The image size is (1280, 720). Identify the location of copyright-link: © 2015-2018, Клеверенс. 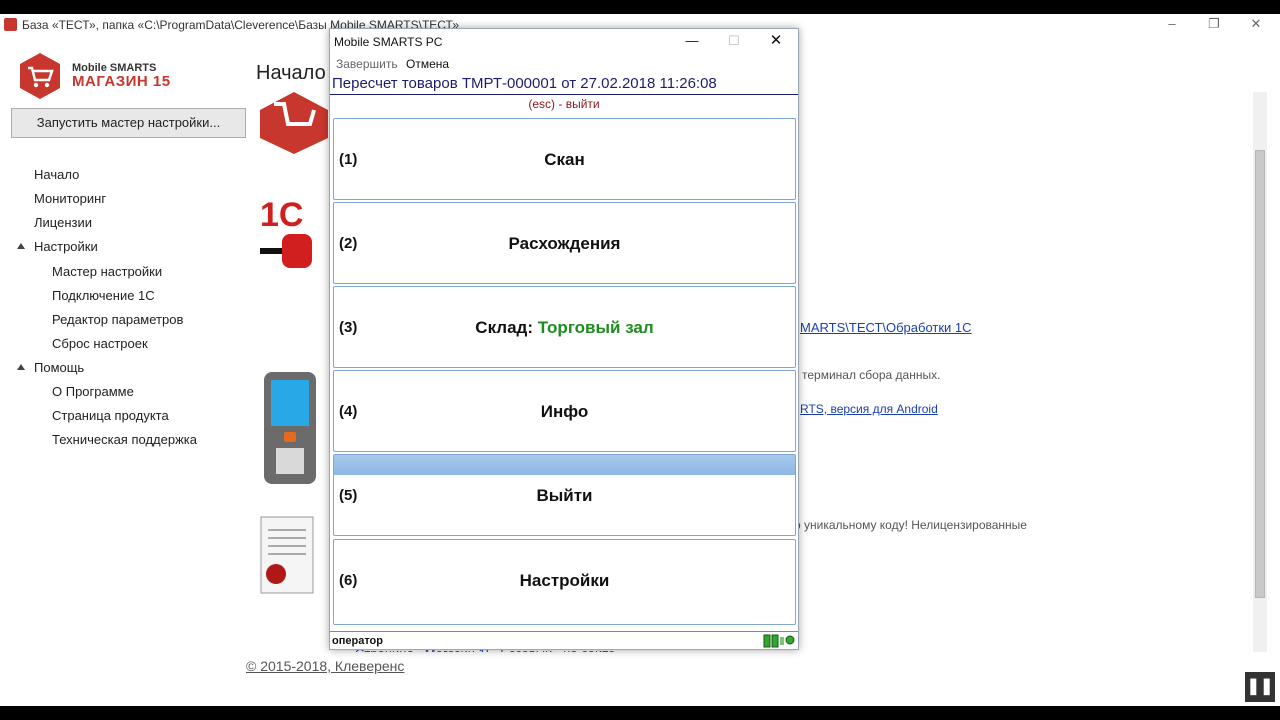
(325, 666).